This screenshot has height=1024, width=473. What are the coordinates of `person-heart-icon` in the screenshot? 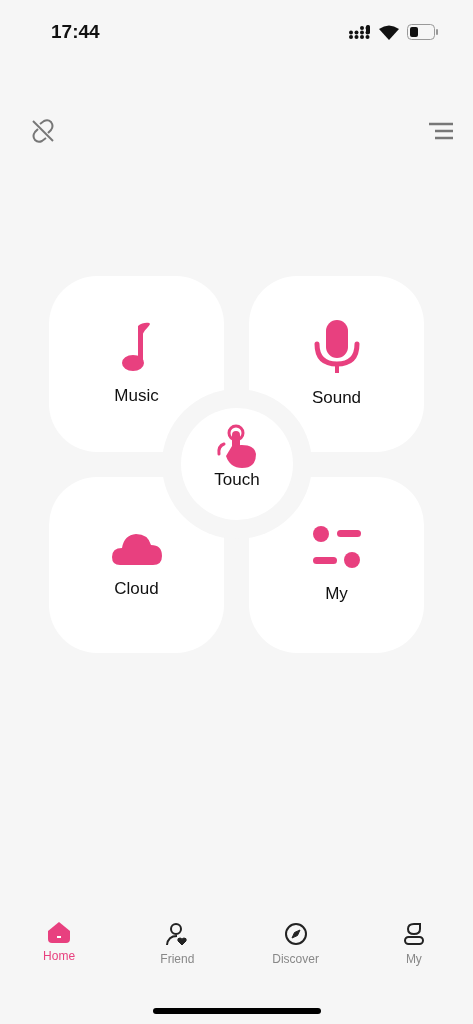 It's located at (177, 934).